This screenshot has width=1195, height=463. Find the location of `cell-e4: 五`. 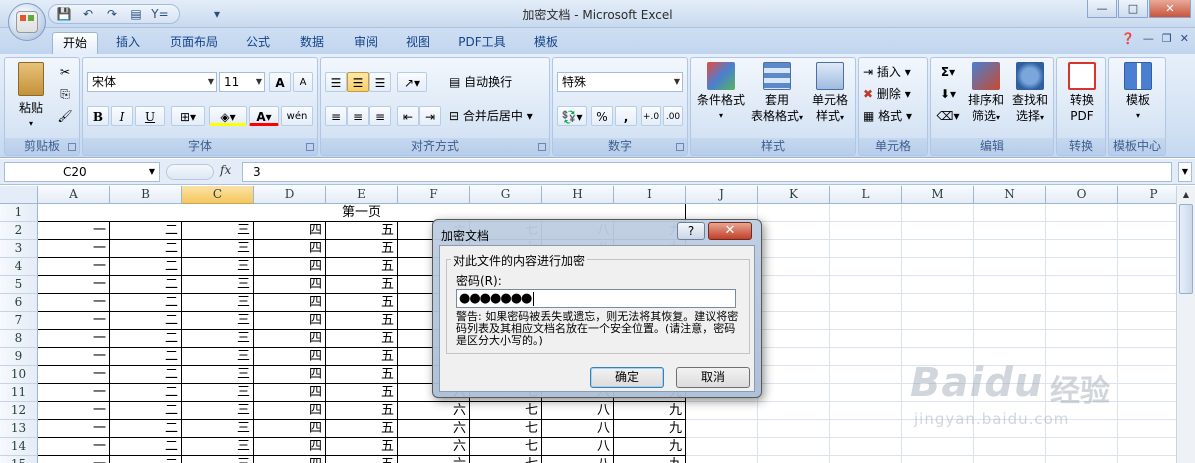

cell-e4: 五 is located at coordinates (362, 267).